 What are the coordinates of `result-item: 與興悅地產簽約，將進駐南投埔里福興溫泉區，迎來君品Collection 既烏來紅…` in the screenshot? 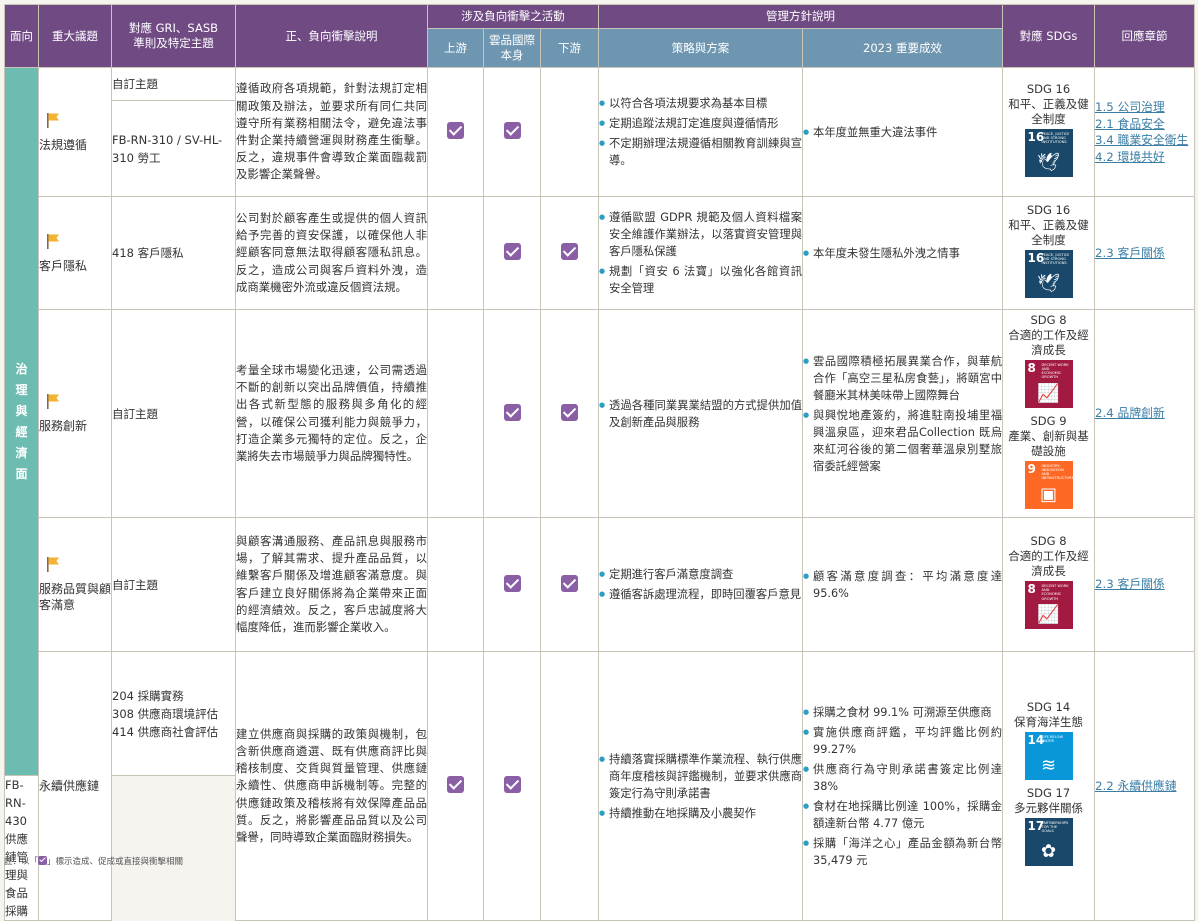 It's located at (902, 441).